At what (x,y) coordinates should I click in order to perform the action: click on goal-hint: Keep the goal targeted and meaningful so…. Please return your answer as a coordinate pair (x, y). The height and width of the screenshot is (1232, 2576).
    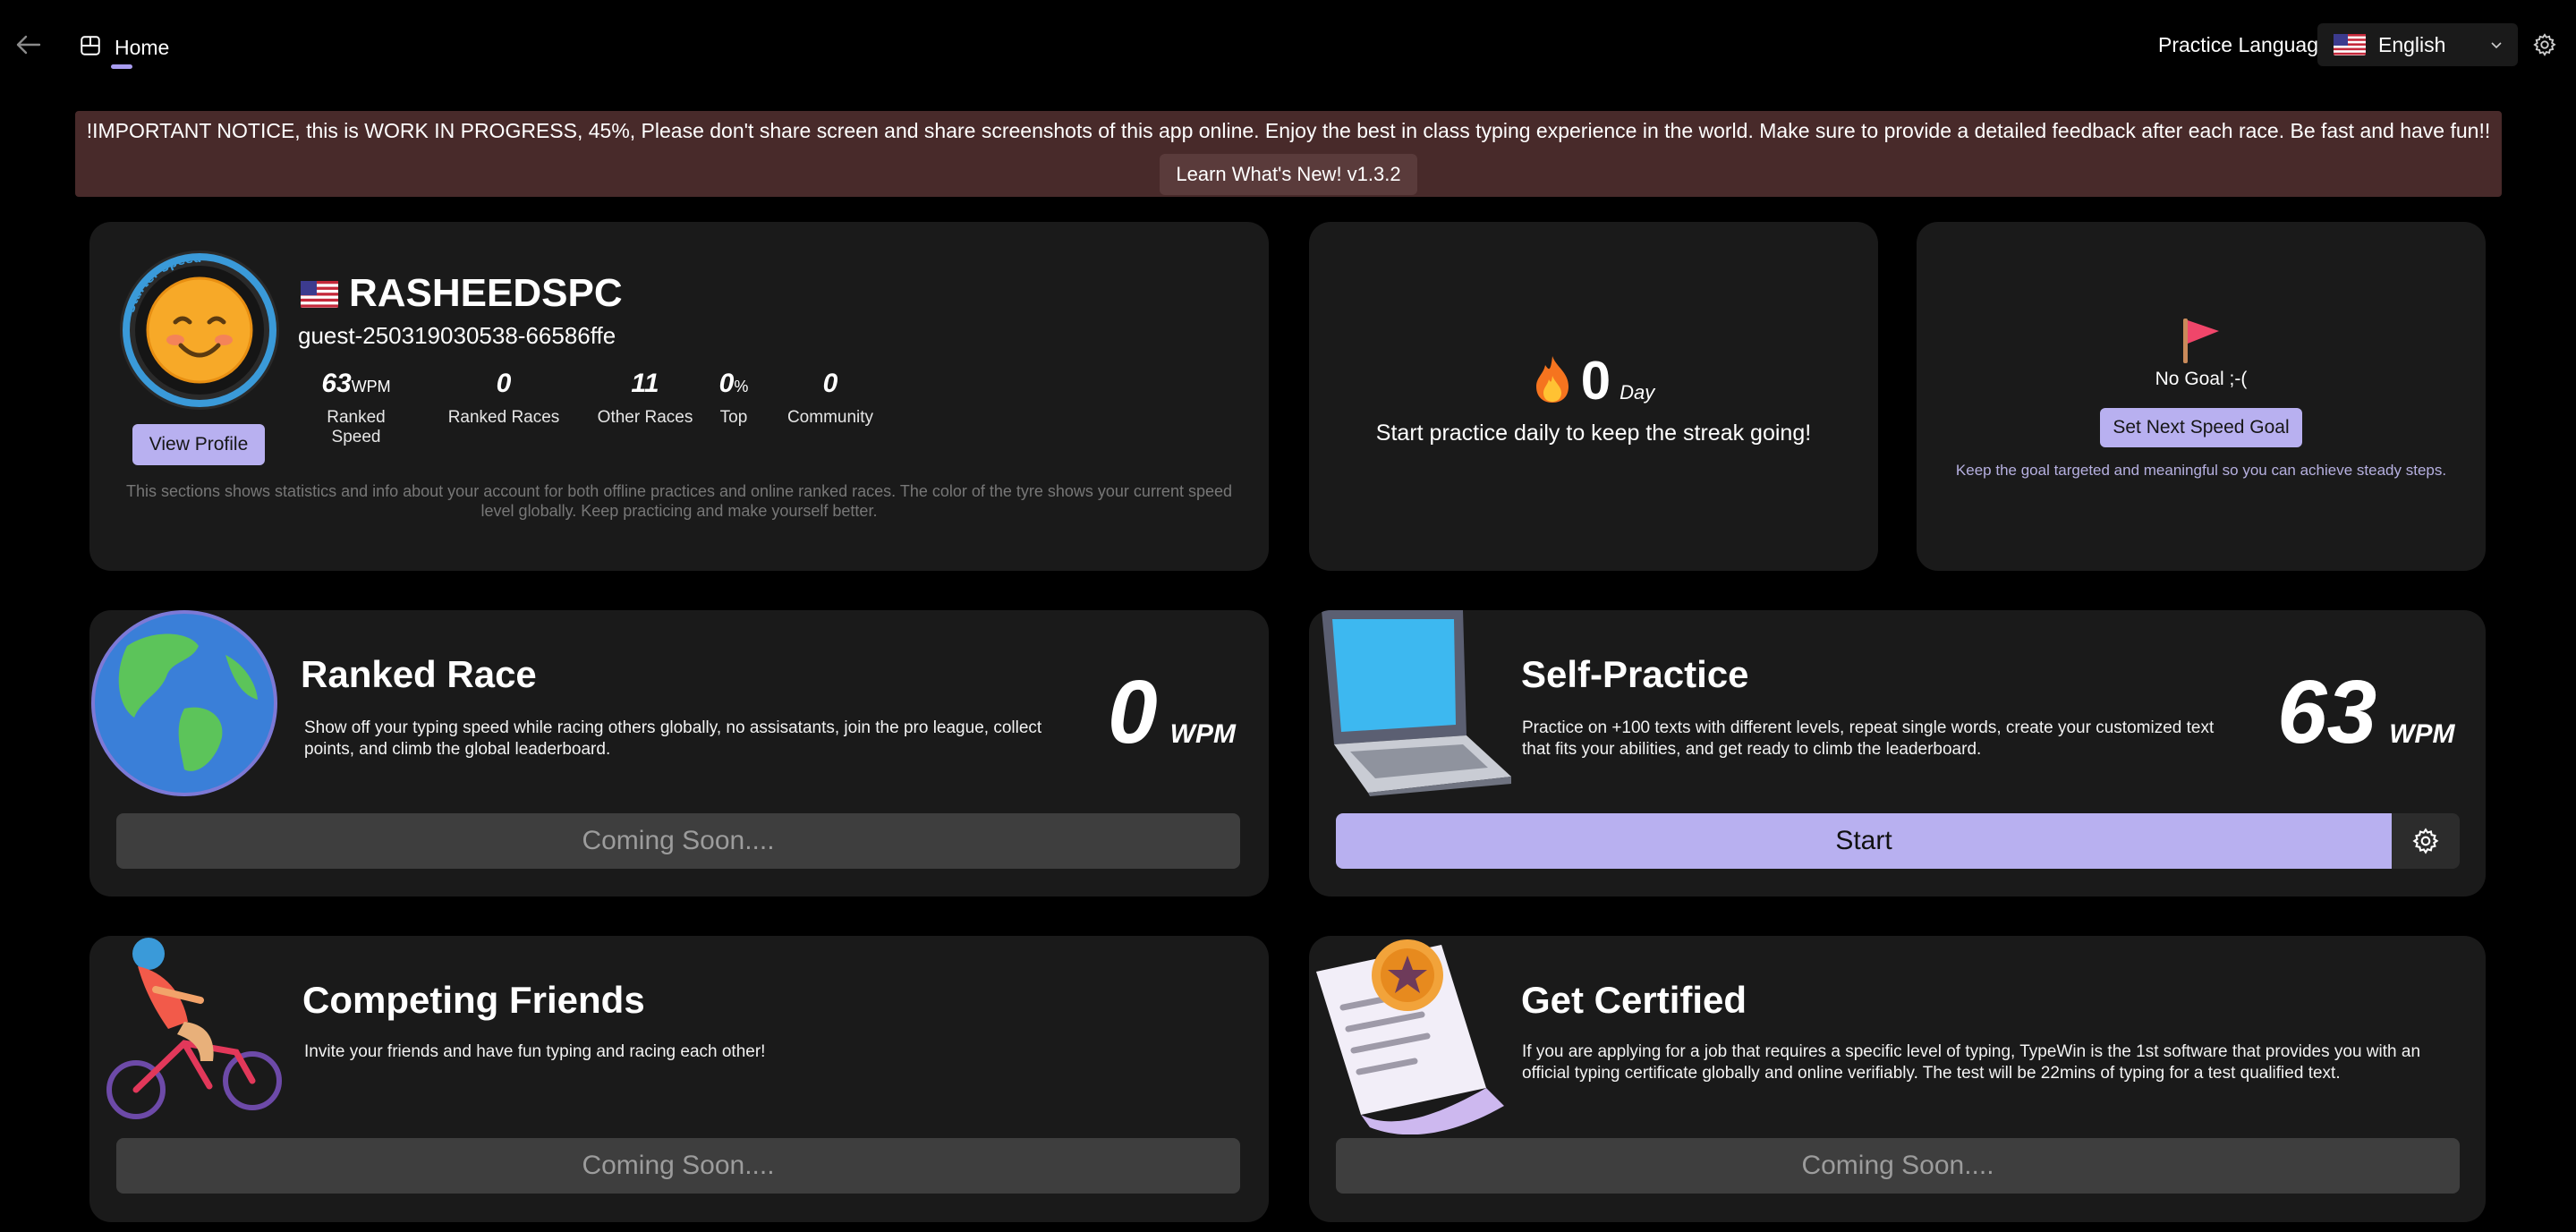
    Looking at the image, I should click on (2201, 471).